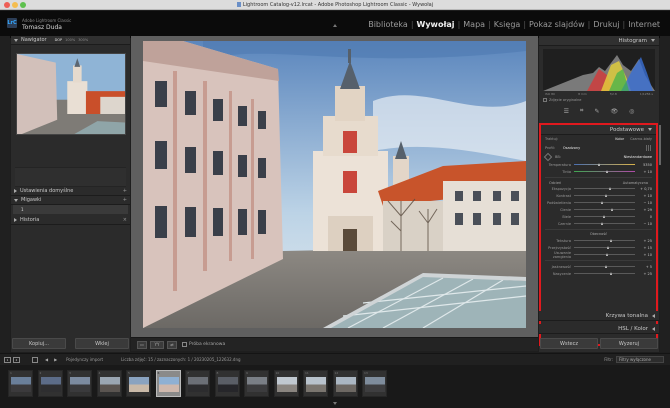 This screenshot has height=408, width=670. What do you see at coordinates (638, 157) in the screenshot?
I see `wb-select: Niestandardowe` at bounding box center [638, 157].